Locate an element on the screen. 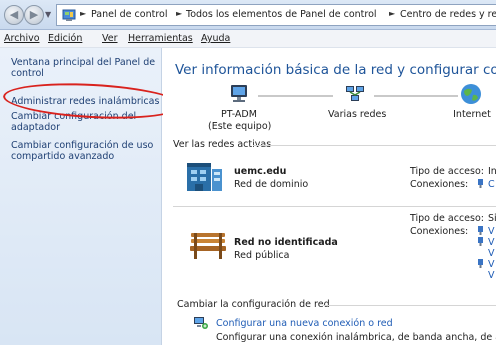  arrow-right-icon: ▶ is located at coordinates (34, 14).